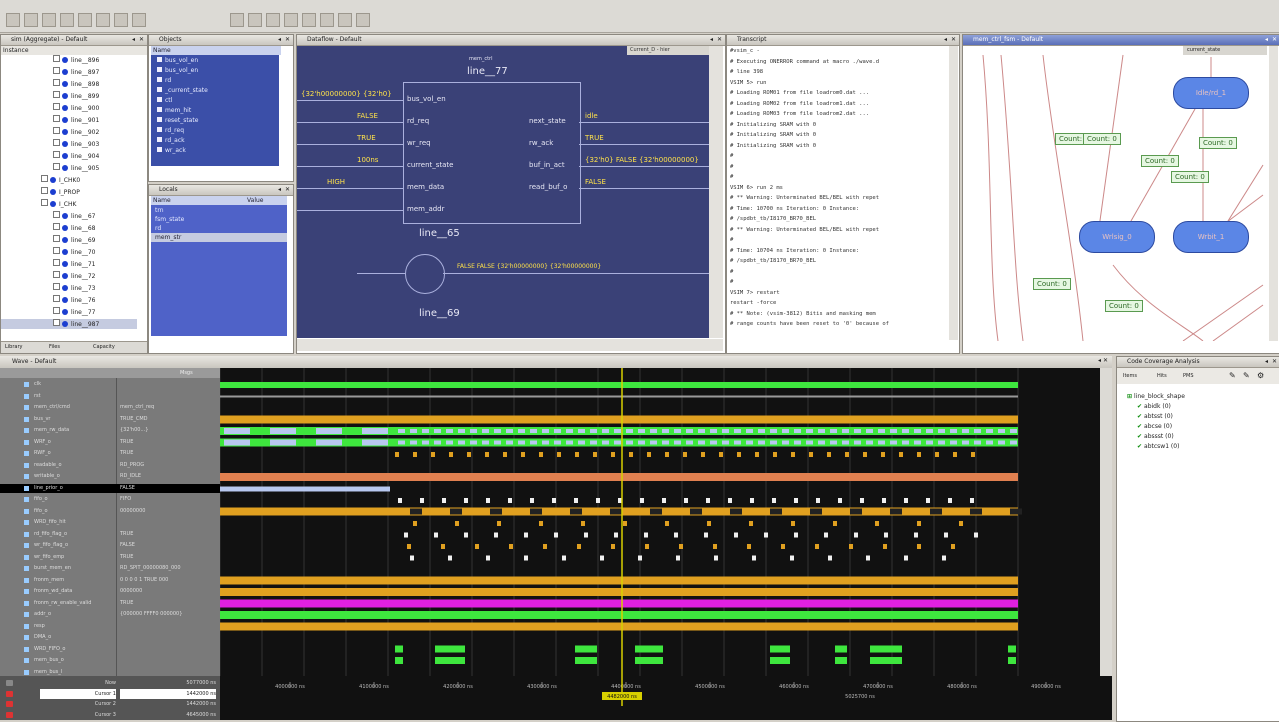 This screenshot has width=1279, height=722. I want to click on tree-item: I_CHK, so click(58, 204).